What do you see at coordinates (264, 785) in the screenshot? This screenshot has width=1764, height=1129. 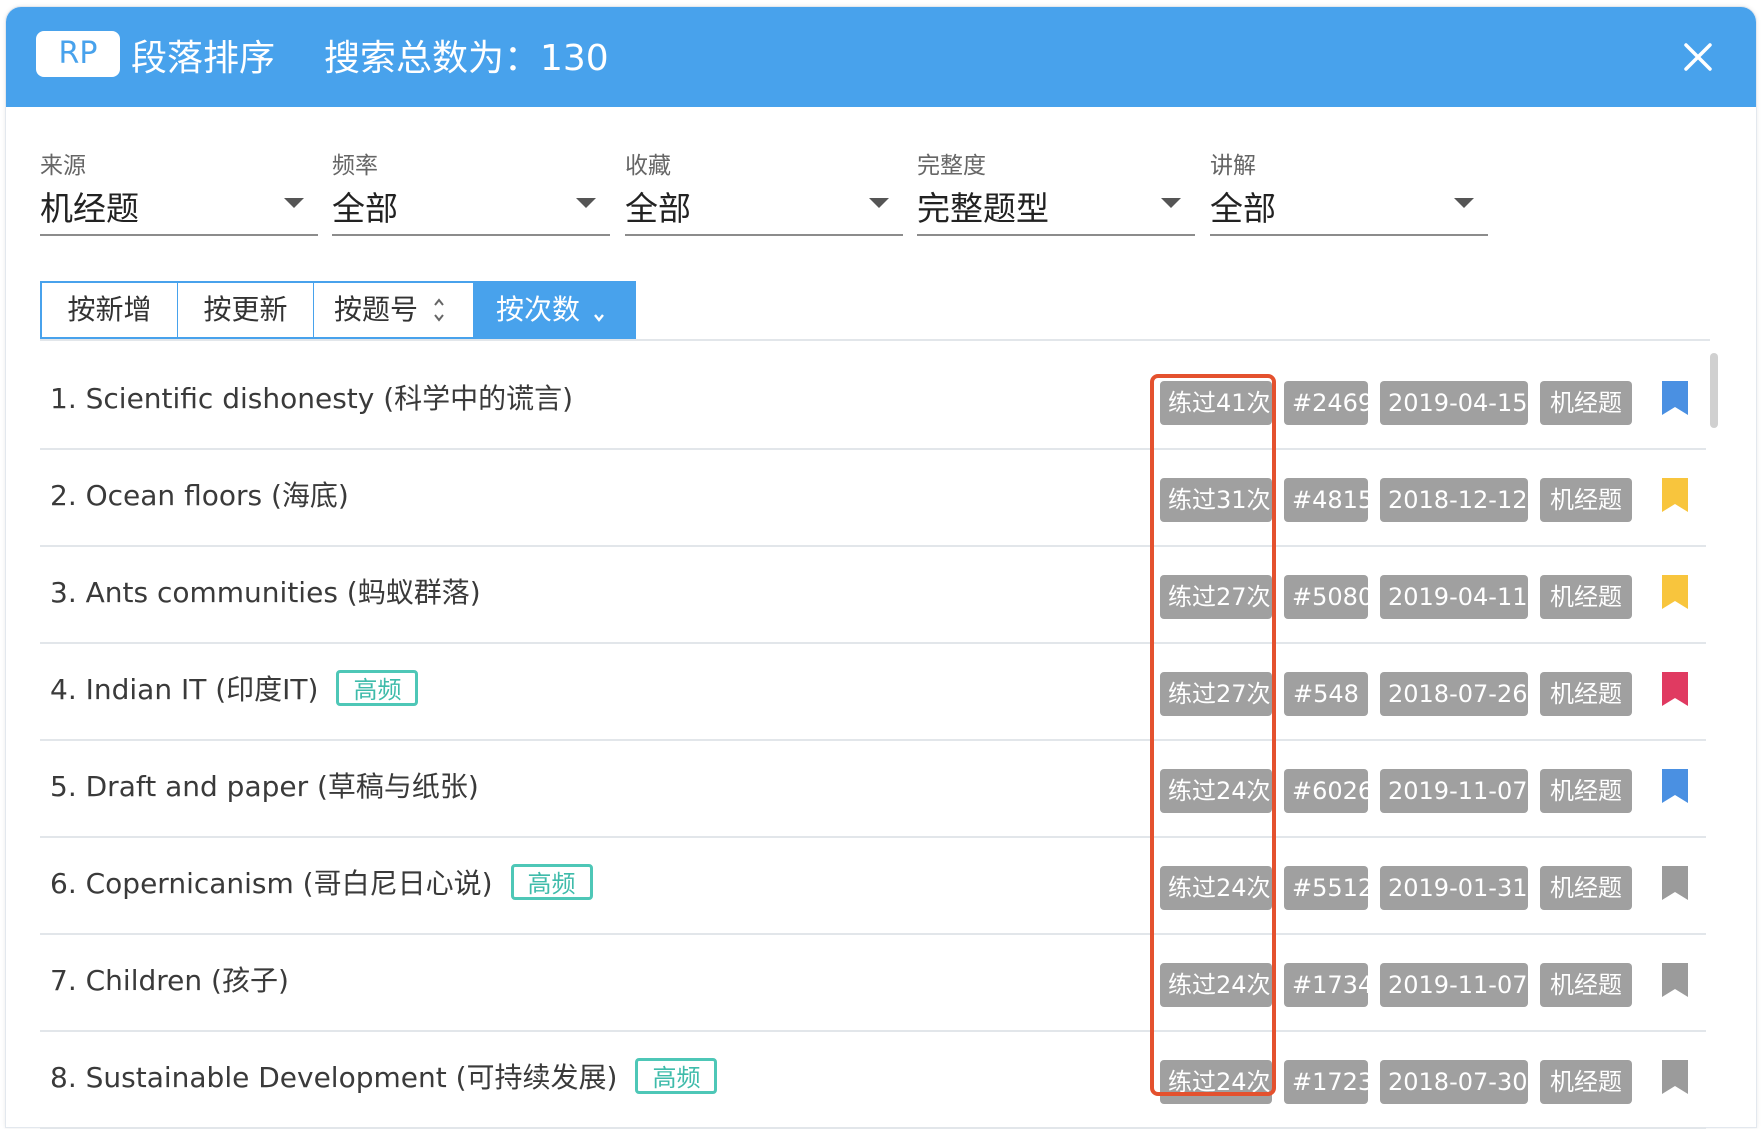 I see `row-title-group: 5. Draft and paper (草稿与纸张)` at bounding box center [264, 785].